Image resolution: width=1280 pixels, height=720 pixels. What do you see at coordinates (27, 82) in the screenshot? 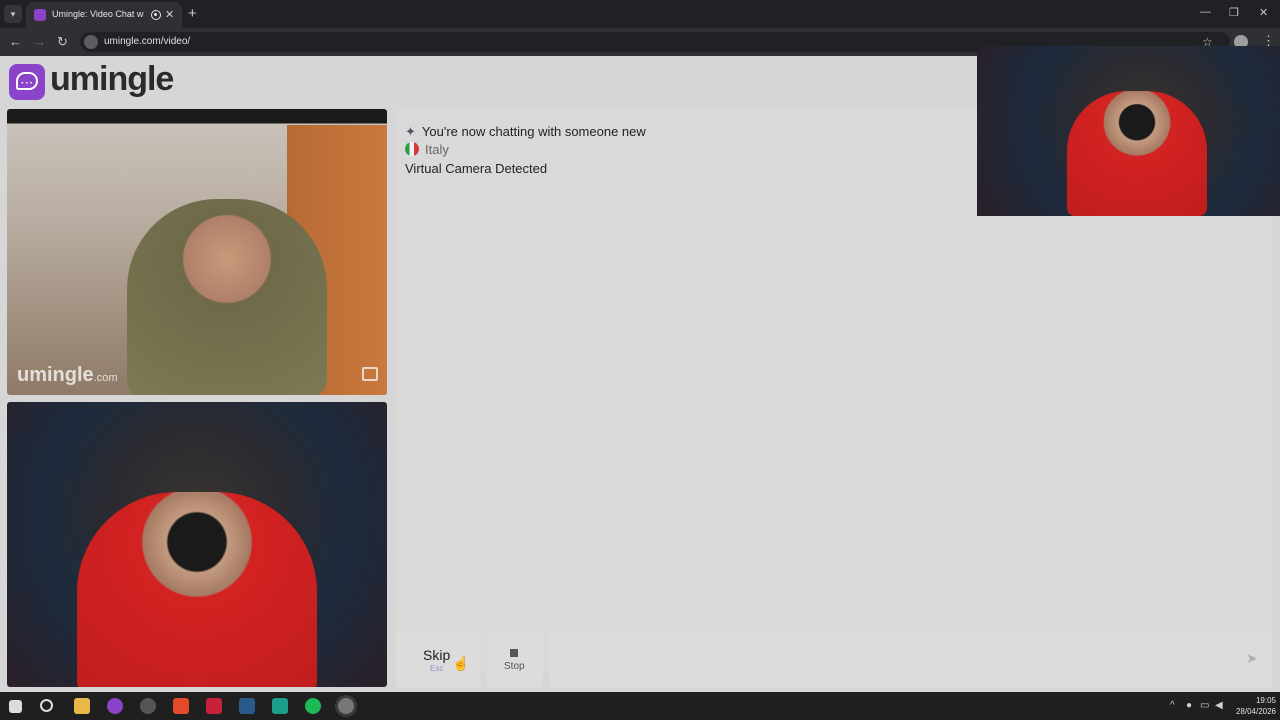
I see `umingle-logo-icon: ···` at bounding box center [27, 82].